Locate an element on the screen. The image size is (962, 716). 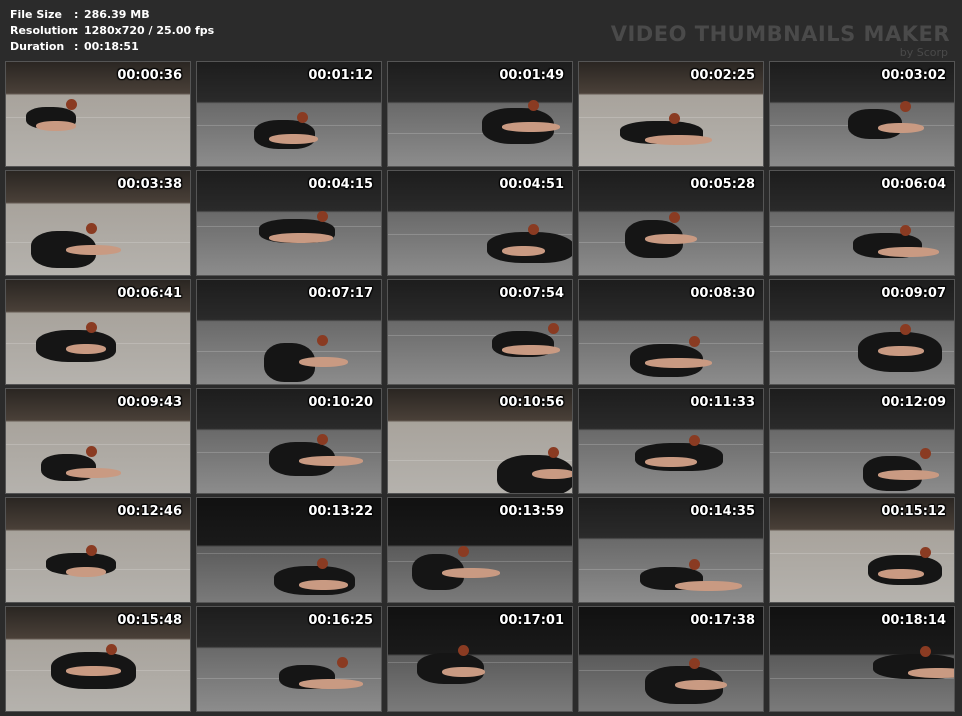
video-thumbnail: 00:15:12 is located at coordinates (862, 550).